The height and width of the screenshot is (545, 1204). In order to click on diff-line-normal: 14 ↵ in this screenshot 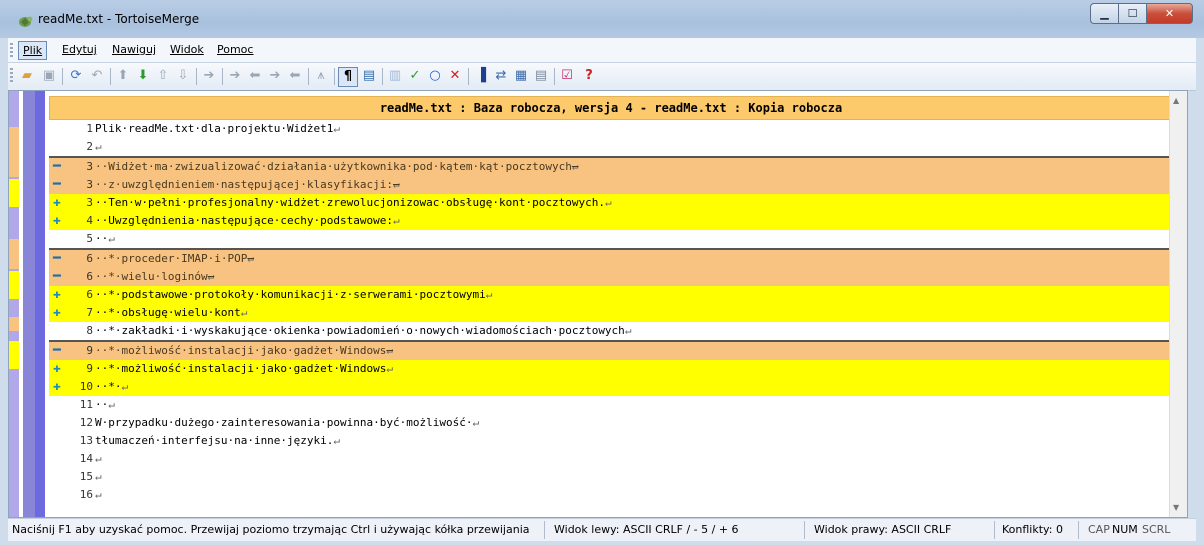, I will do `click(611, 459)`.